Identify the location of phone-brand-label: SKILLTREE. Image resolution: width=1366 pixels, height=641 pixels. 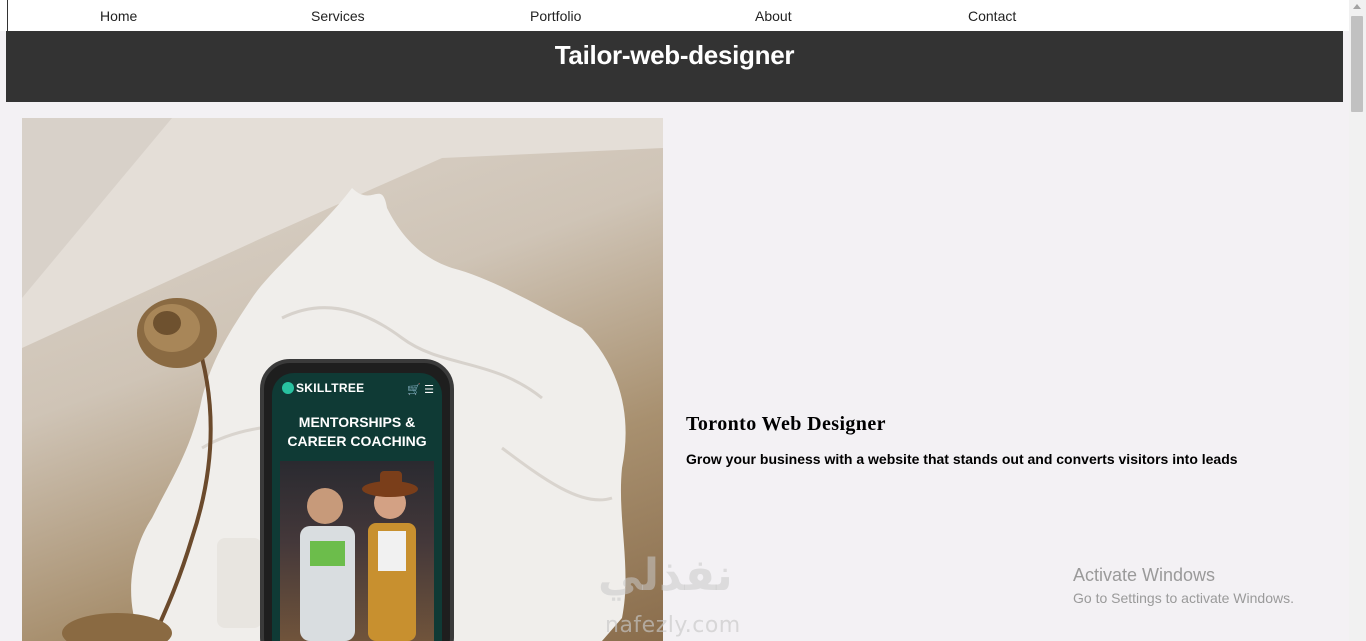
(330, 388).